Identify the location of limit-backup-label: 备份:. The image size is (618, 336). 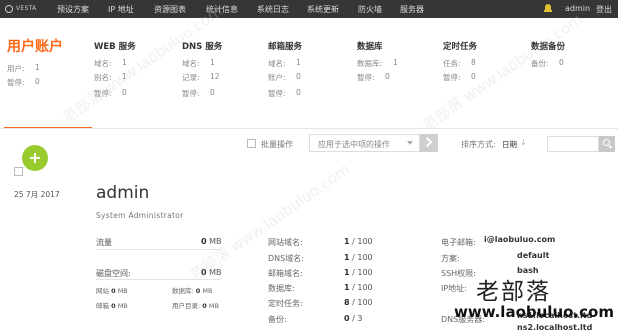
(277, 319).